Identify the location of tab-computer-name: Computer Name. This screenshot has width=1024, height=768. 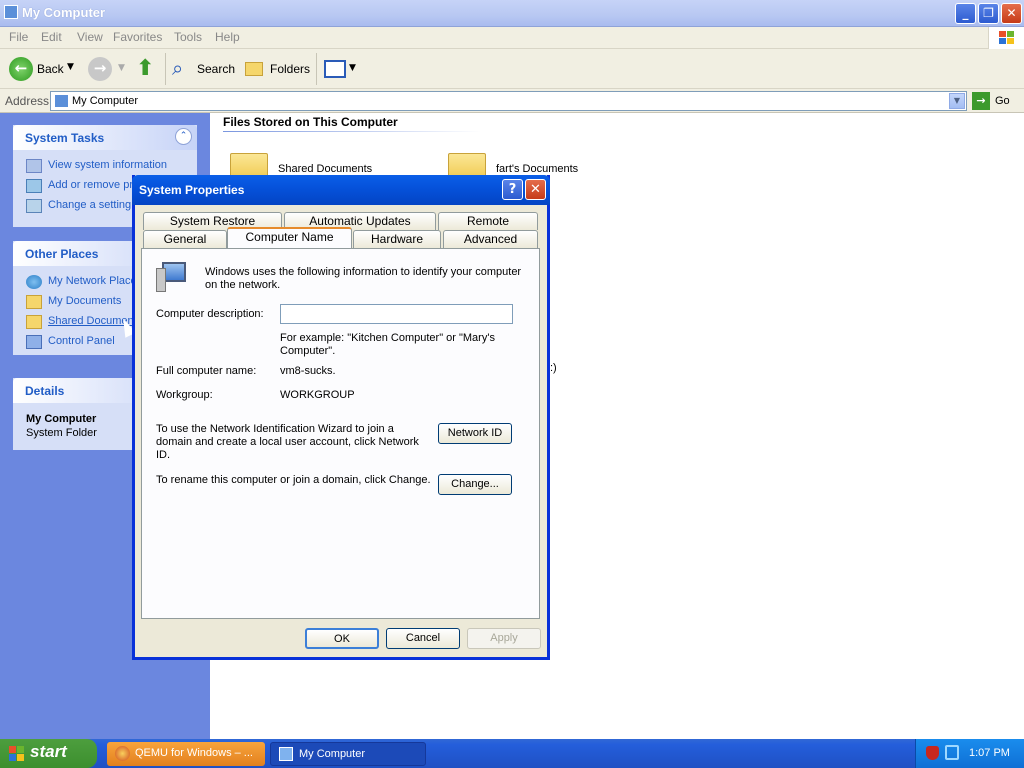
(289, 237).